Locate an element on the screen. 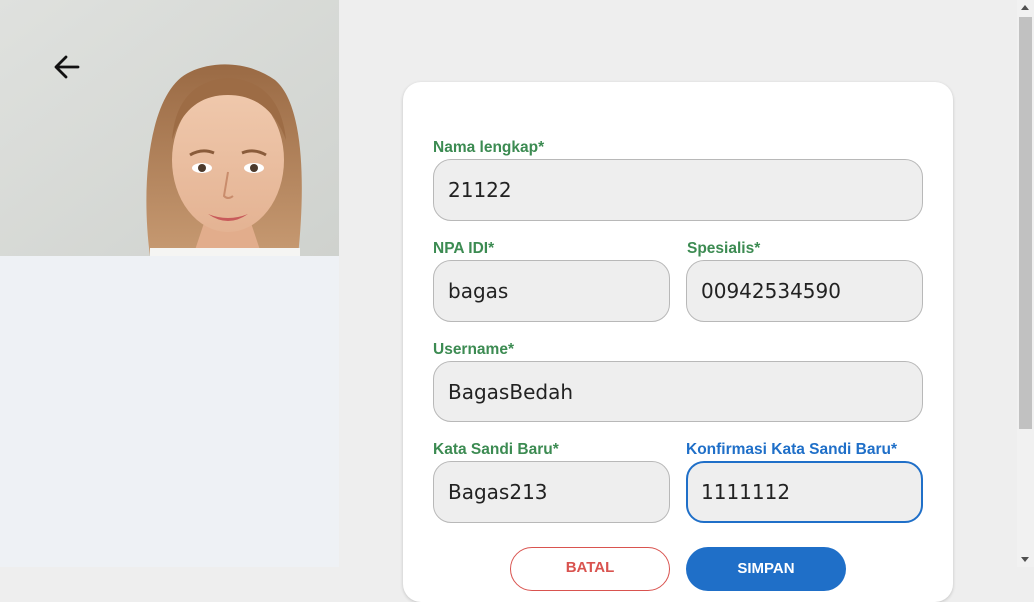  username-label: Username* is located at coordinates (473, 349).